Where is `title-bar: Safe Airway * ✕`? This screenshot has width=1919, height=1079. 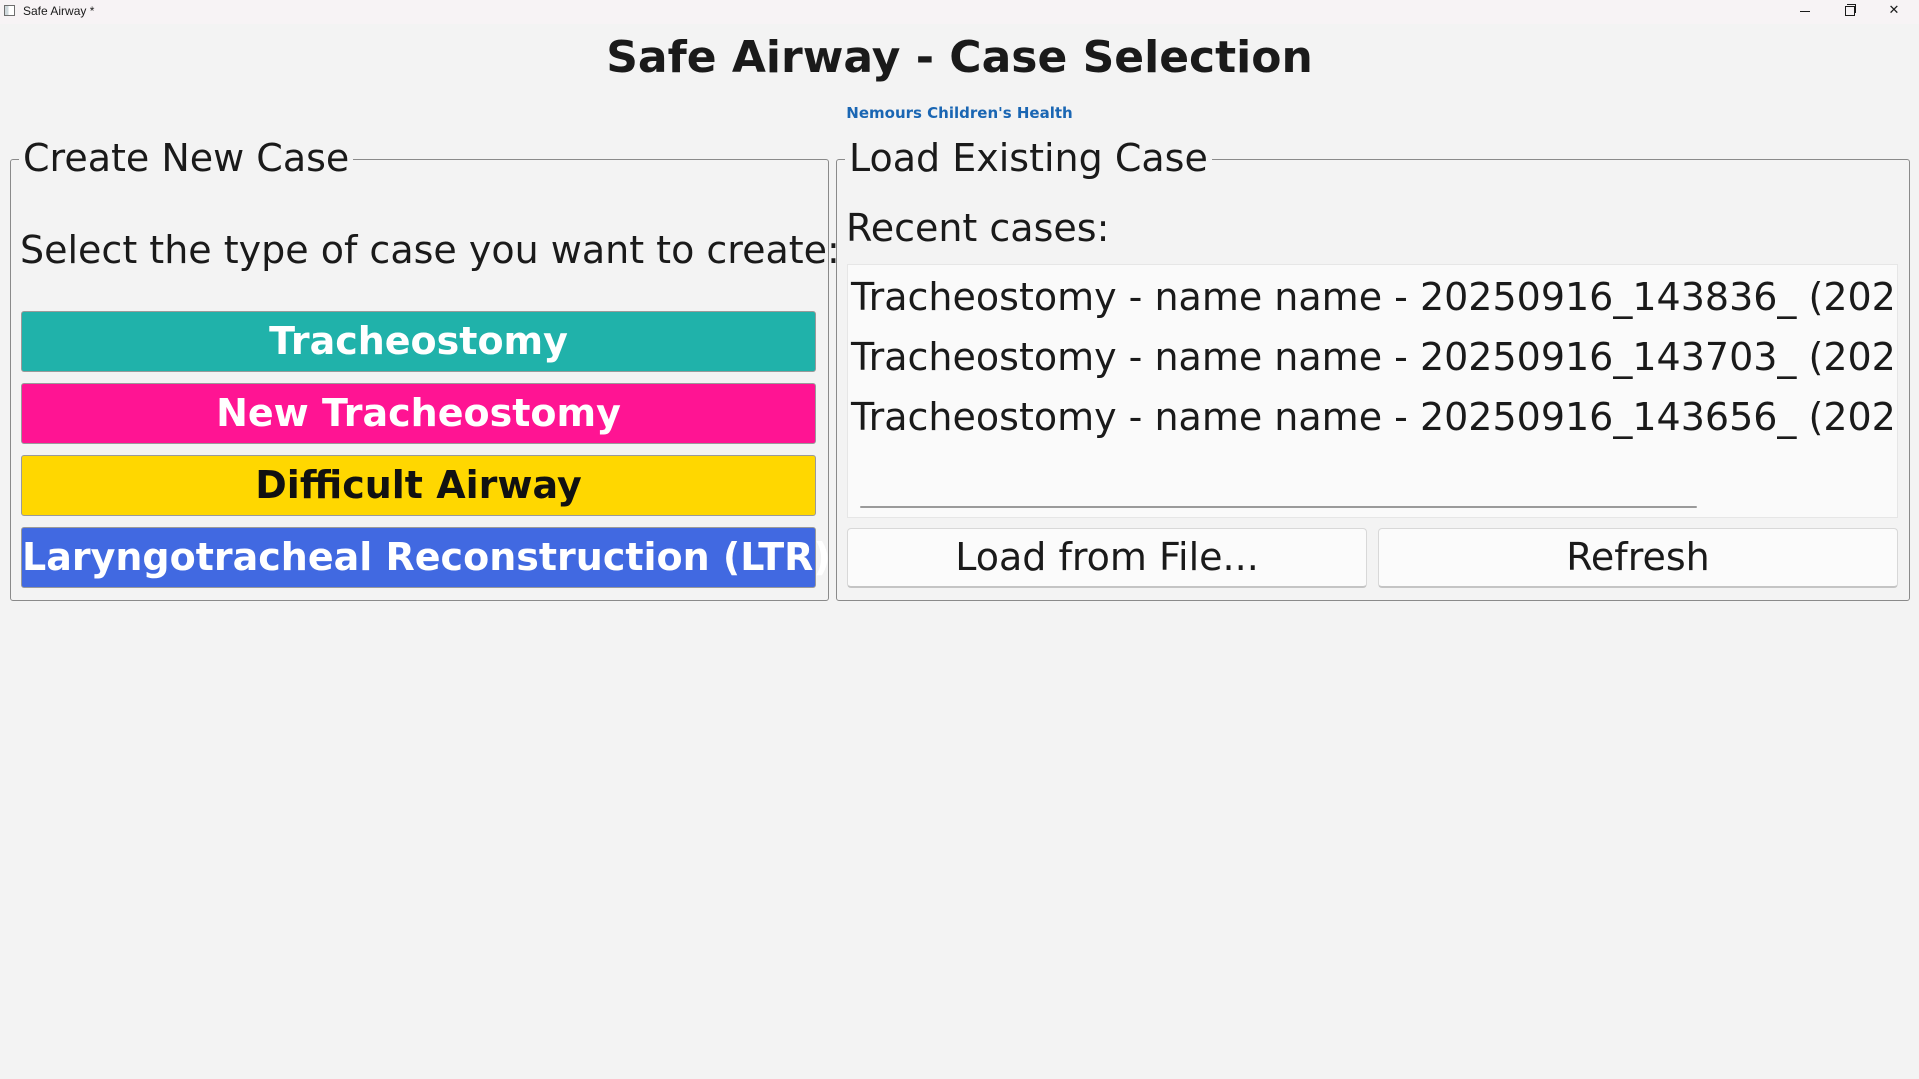
title-bar: Safe Airway * ✕ is located at coordinates (959, 12).